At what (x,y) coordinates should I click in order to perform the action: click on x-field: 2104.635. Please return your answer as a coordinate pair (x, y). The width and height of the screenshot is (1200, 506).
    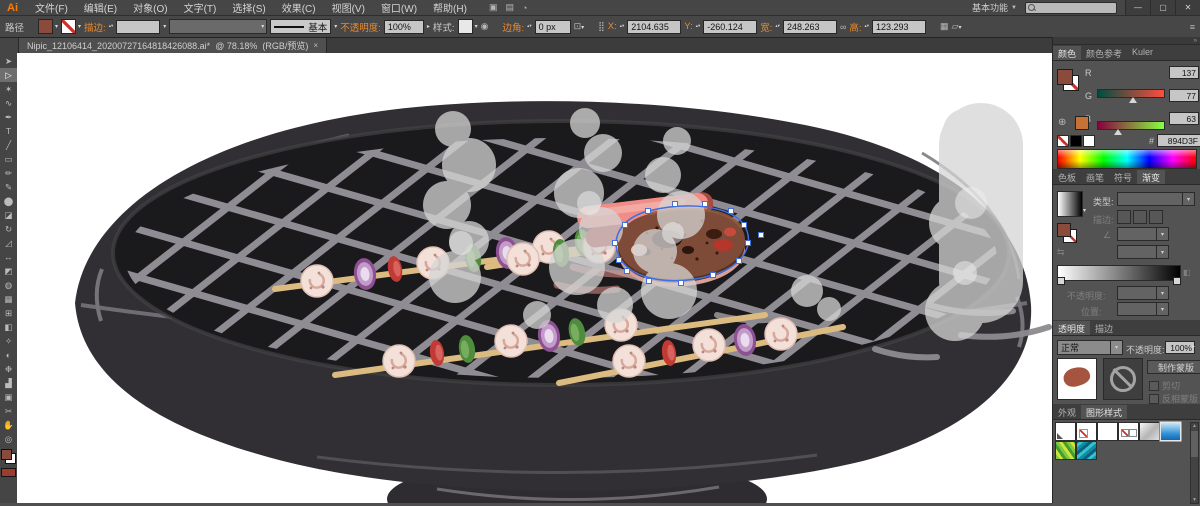
    Looking at the image, I should click on (654, 26).